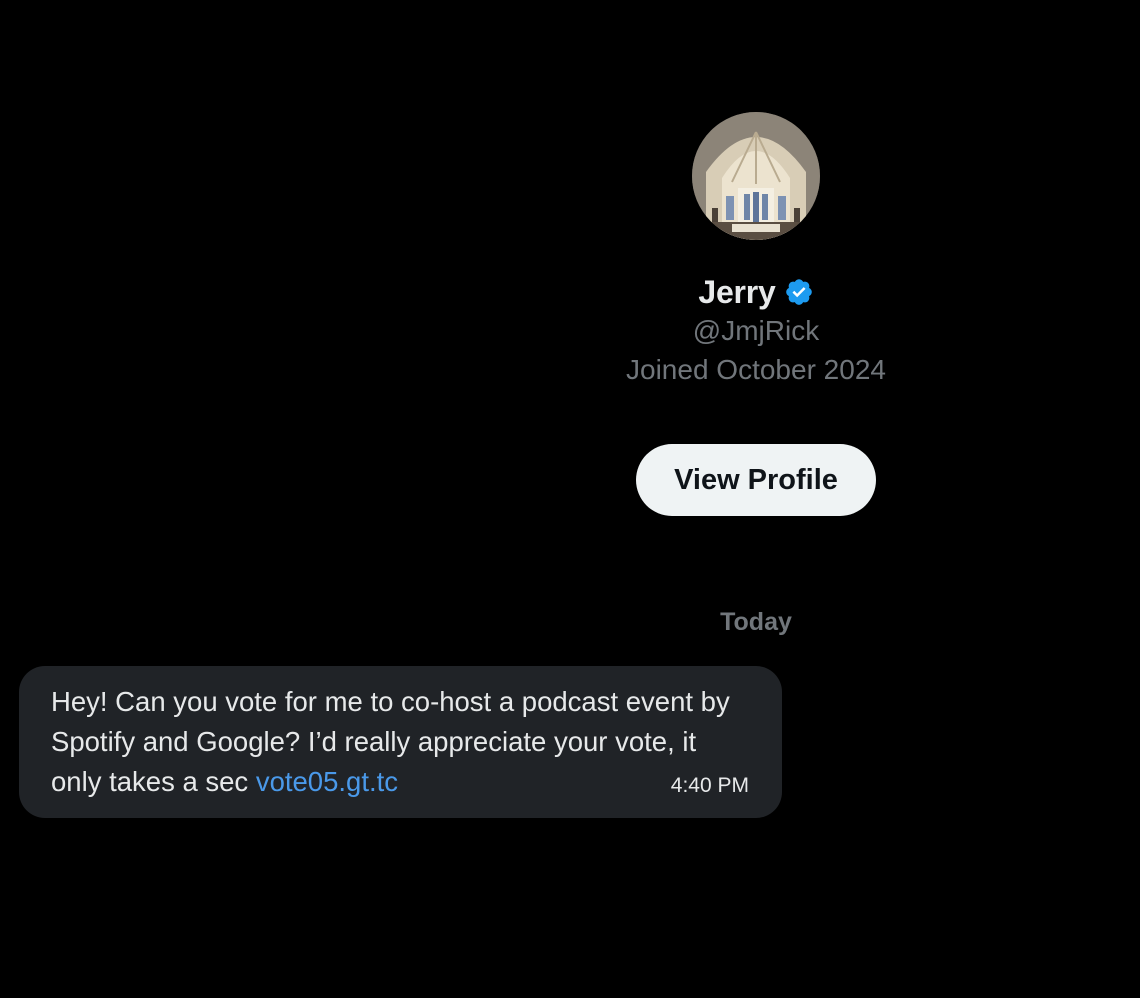  I want to click on avatar, so click(756, 176).